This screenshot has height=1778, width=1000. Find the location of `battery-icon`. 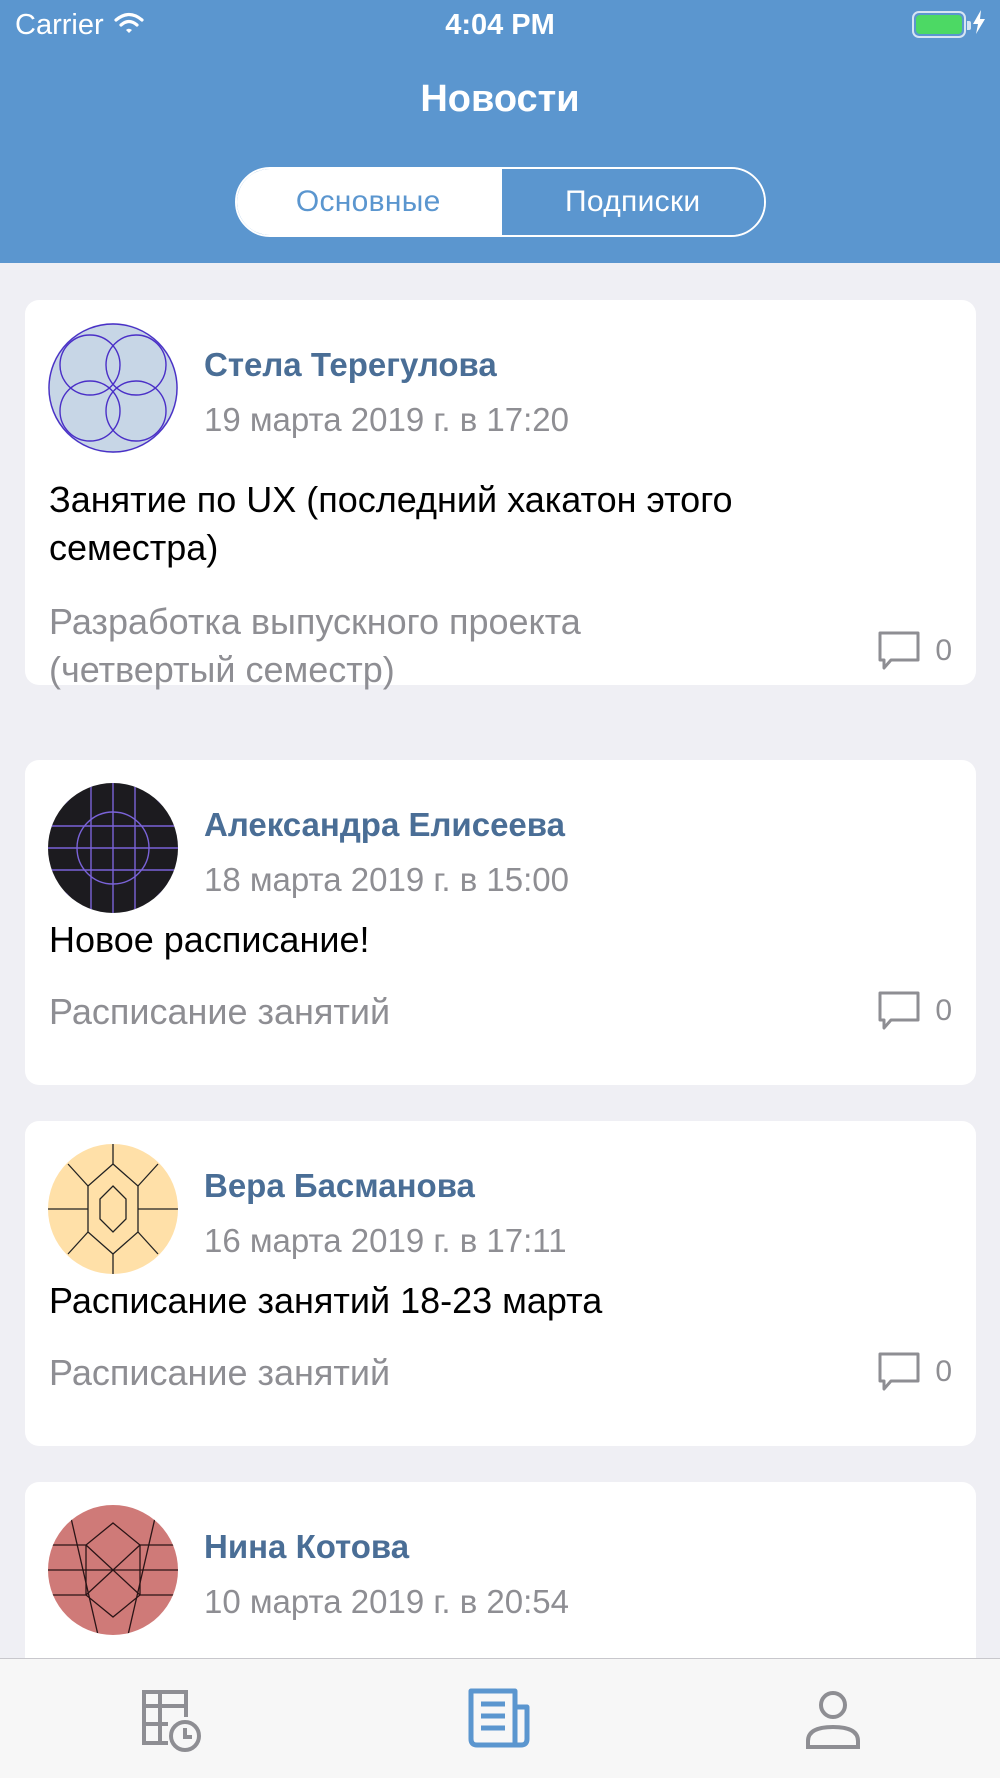

battery-icon is located at coordinates (941, 24).